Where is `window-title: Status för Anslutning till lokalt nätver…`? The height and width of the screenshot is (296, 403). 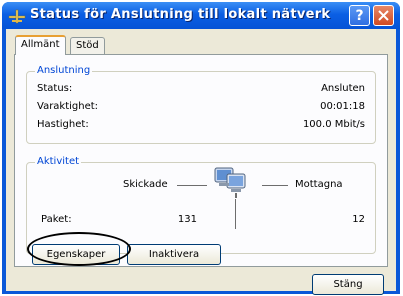 window-title: Status för Anslutning till lokalt nätver… is located at coordinates (180, 14).